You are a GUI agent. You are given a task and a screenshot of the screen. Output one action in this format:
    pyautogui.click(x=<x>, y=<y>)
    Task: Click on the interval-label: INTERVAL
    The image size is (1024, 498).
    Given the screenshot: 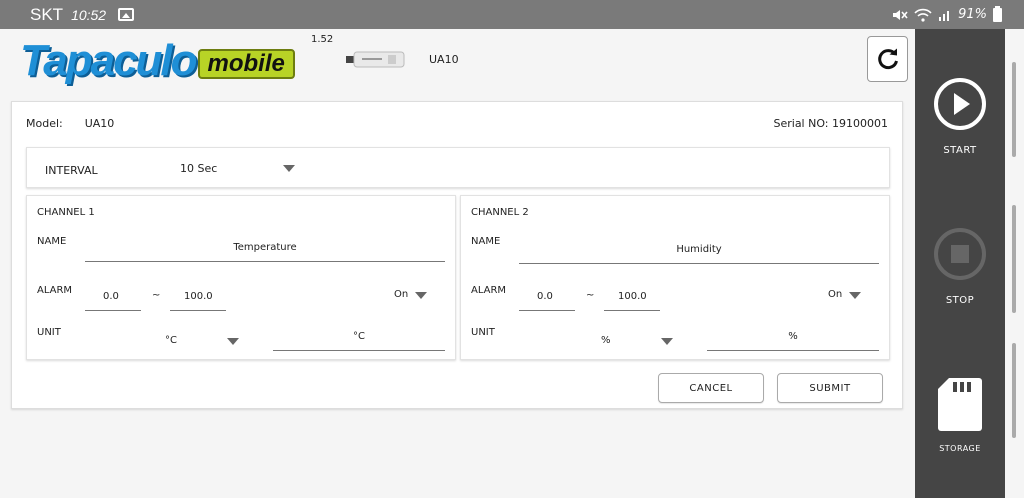 What is the action you would take?
    pyautogui.click(x=71, y=170)
    